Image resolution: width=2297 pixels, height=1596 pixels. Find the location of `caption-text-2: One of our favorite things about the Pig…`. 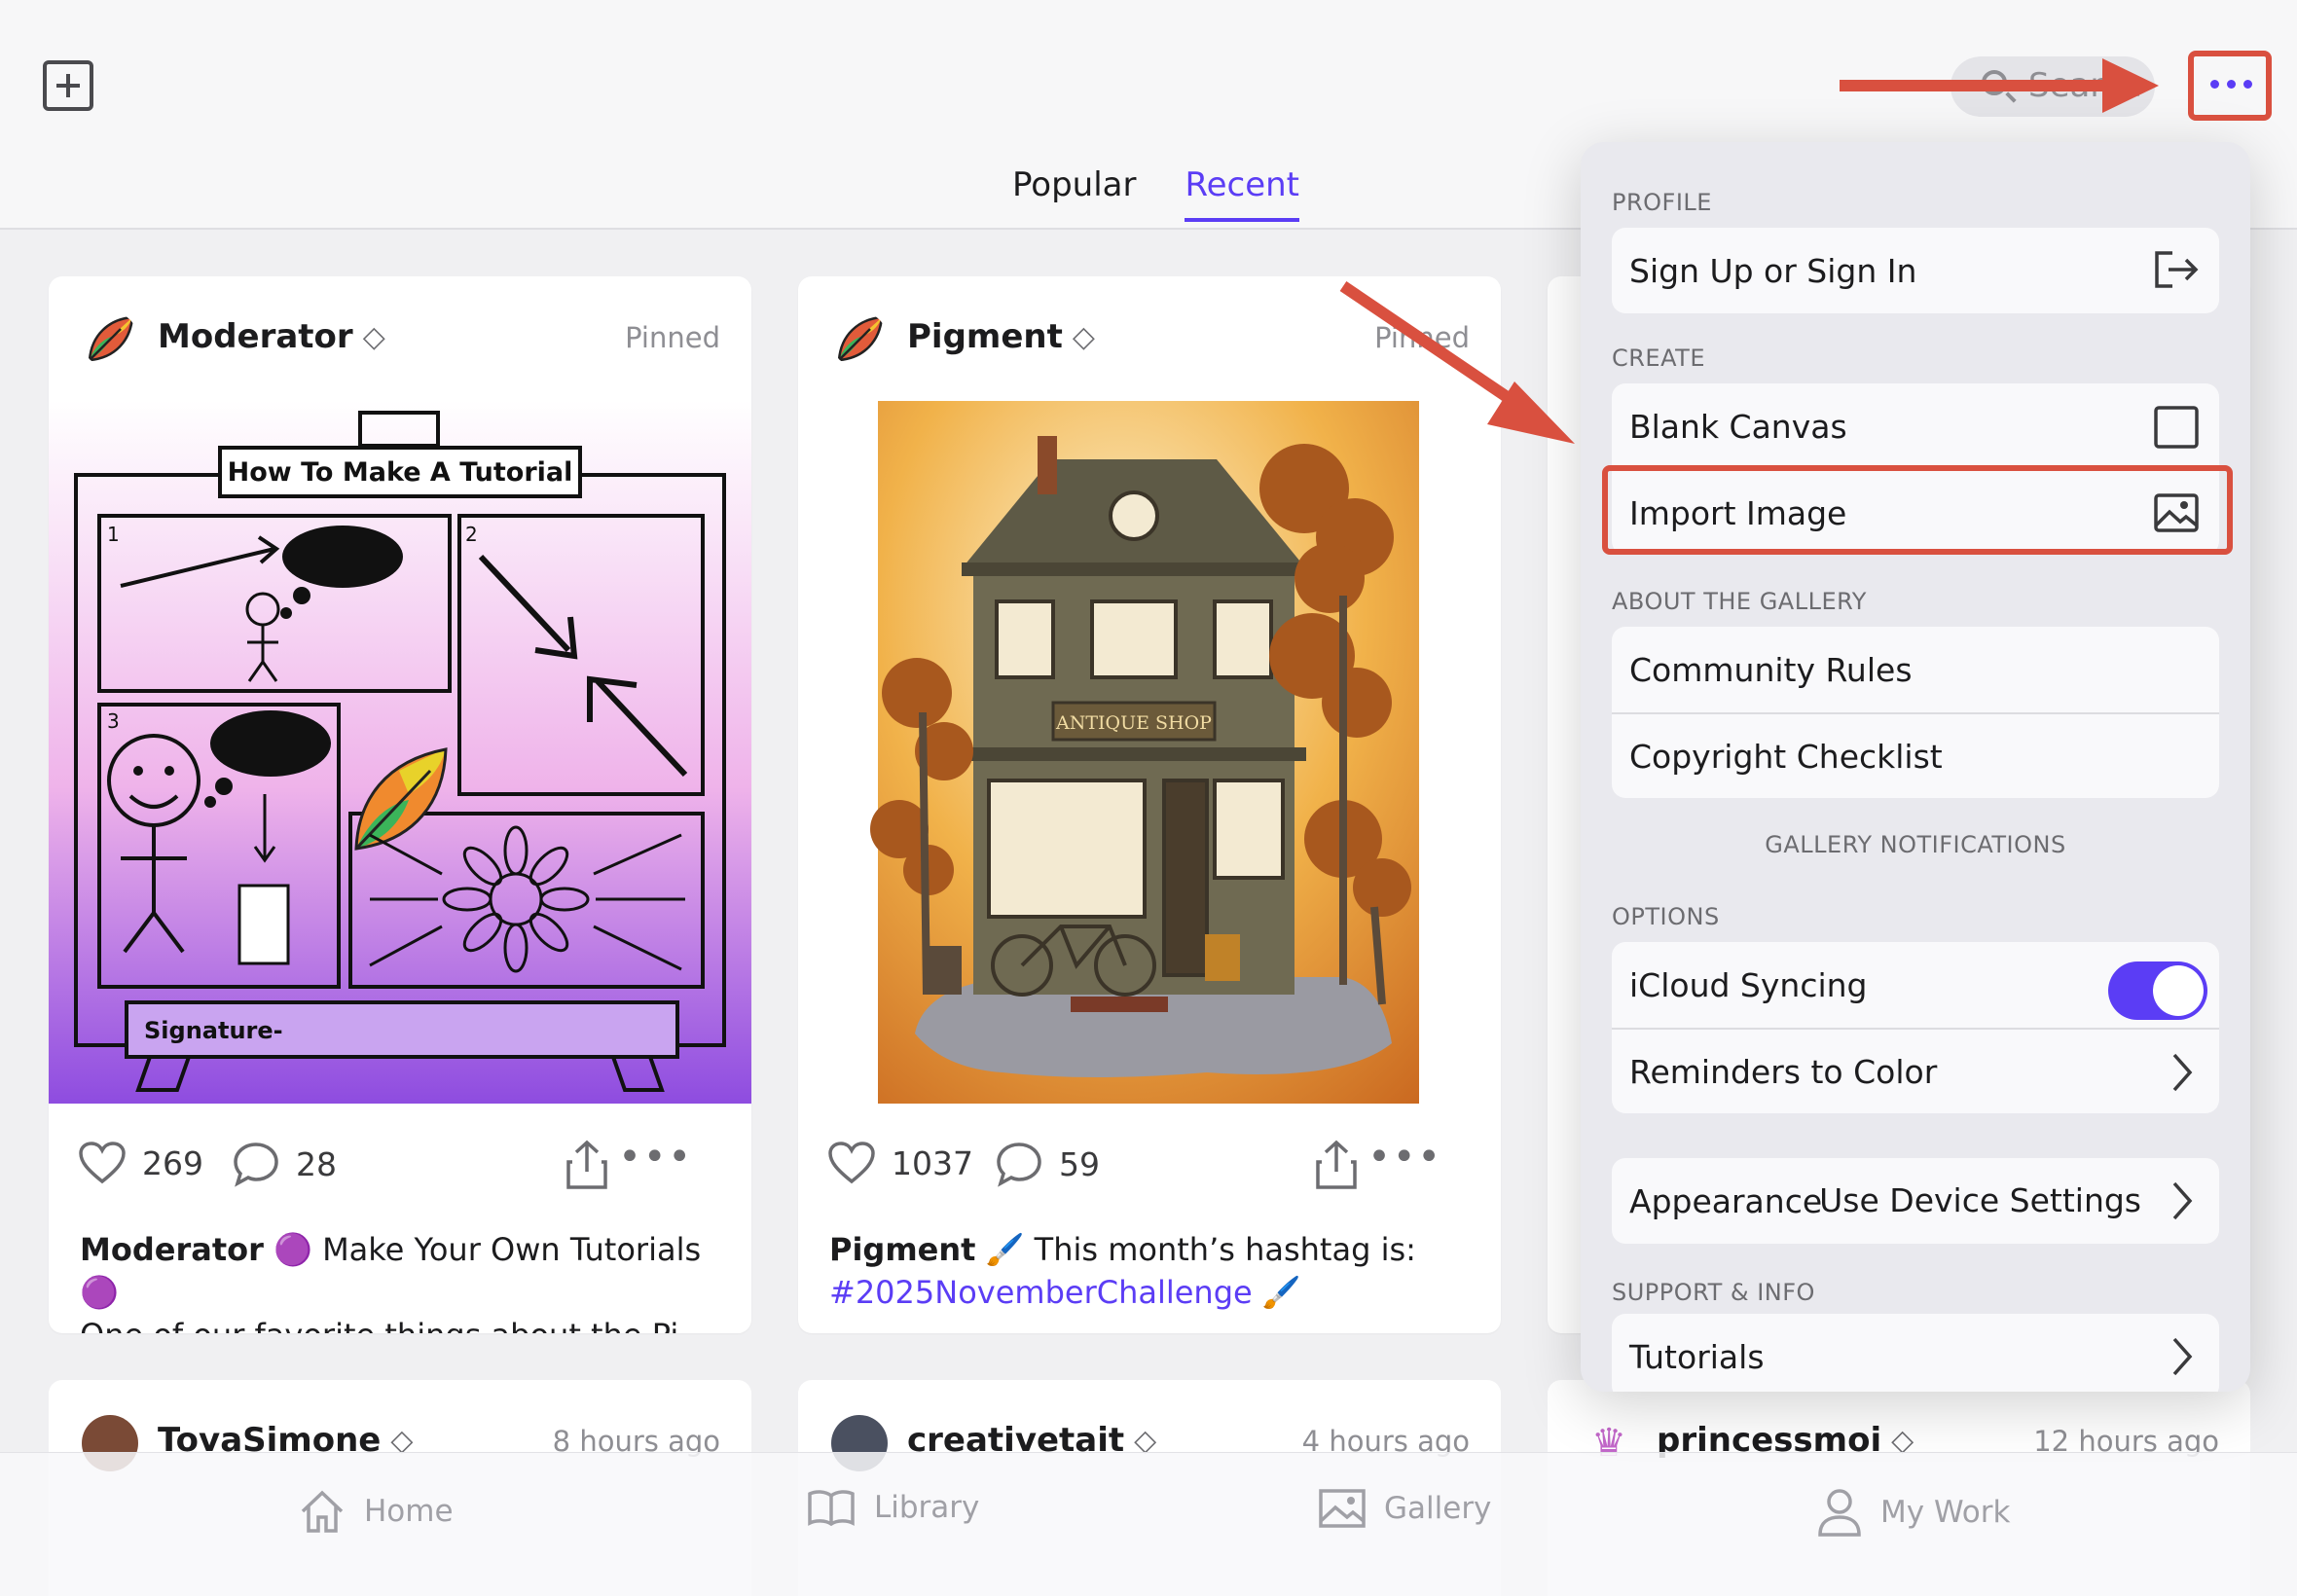

caption-text-2: One of our favorite things about the Pig… is located at coordinates (396, 1324).